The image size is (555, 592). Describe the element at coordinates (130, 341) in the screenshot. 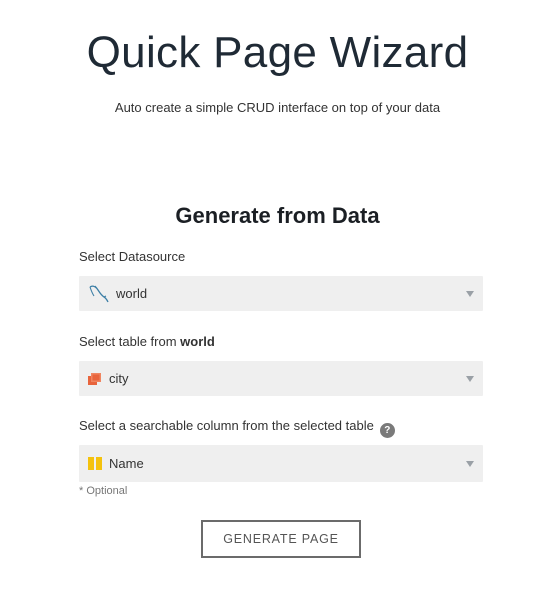

I see `table-label-prefix: Select table from` at that location.